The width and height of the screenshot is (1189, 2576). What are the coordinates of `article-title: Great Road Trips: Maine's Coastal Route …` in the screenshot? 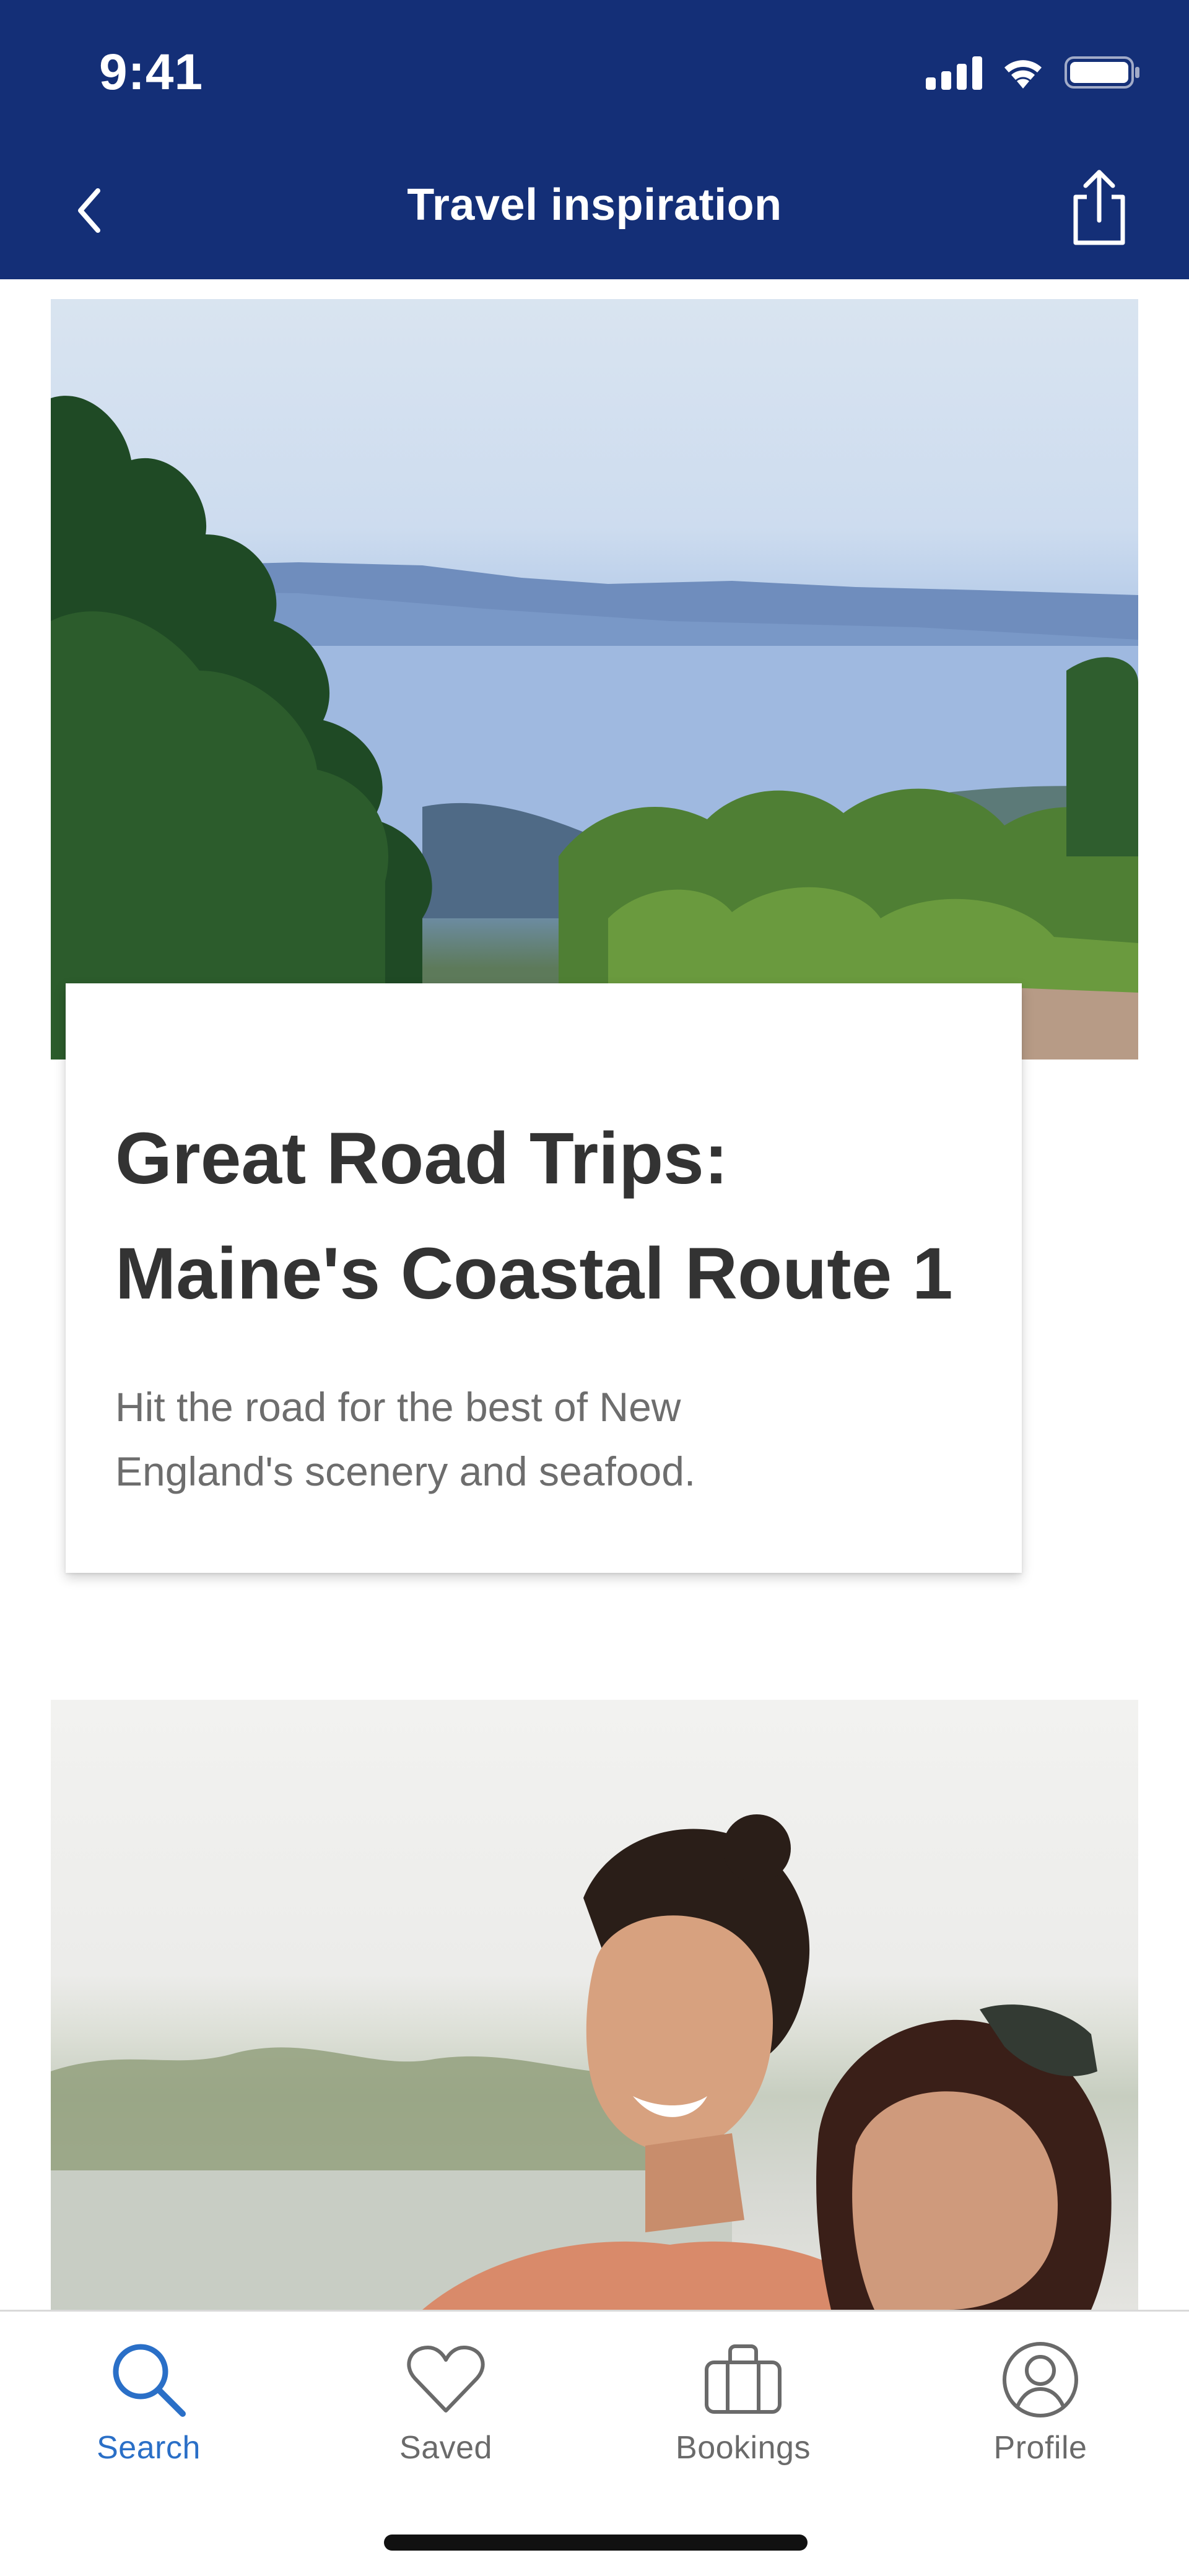 It's located at (543, 1216).